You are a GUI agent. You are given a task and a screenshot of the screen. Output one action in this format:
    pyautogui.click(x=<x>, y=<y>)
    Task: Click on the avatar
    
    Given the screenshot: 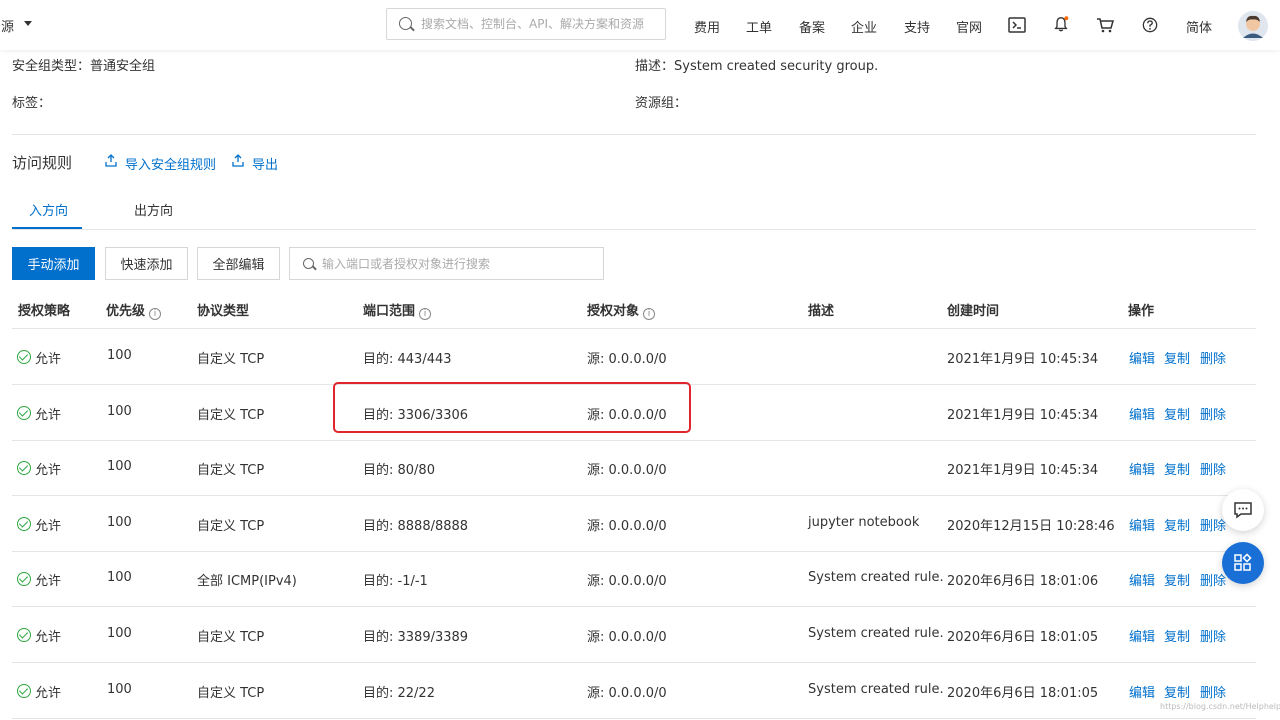 What is the action you would take?
    pyautogui.click(x=1253, y=26)
    